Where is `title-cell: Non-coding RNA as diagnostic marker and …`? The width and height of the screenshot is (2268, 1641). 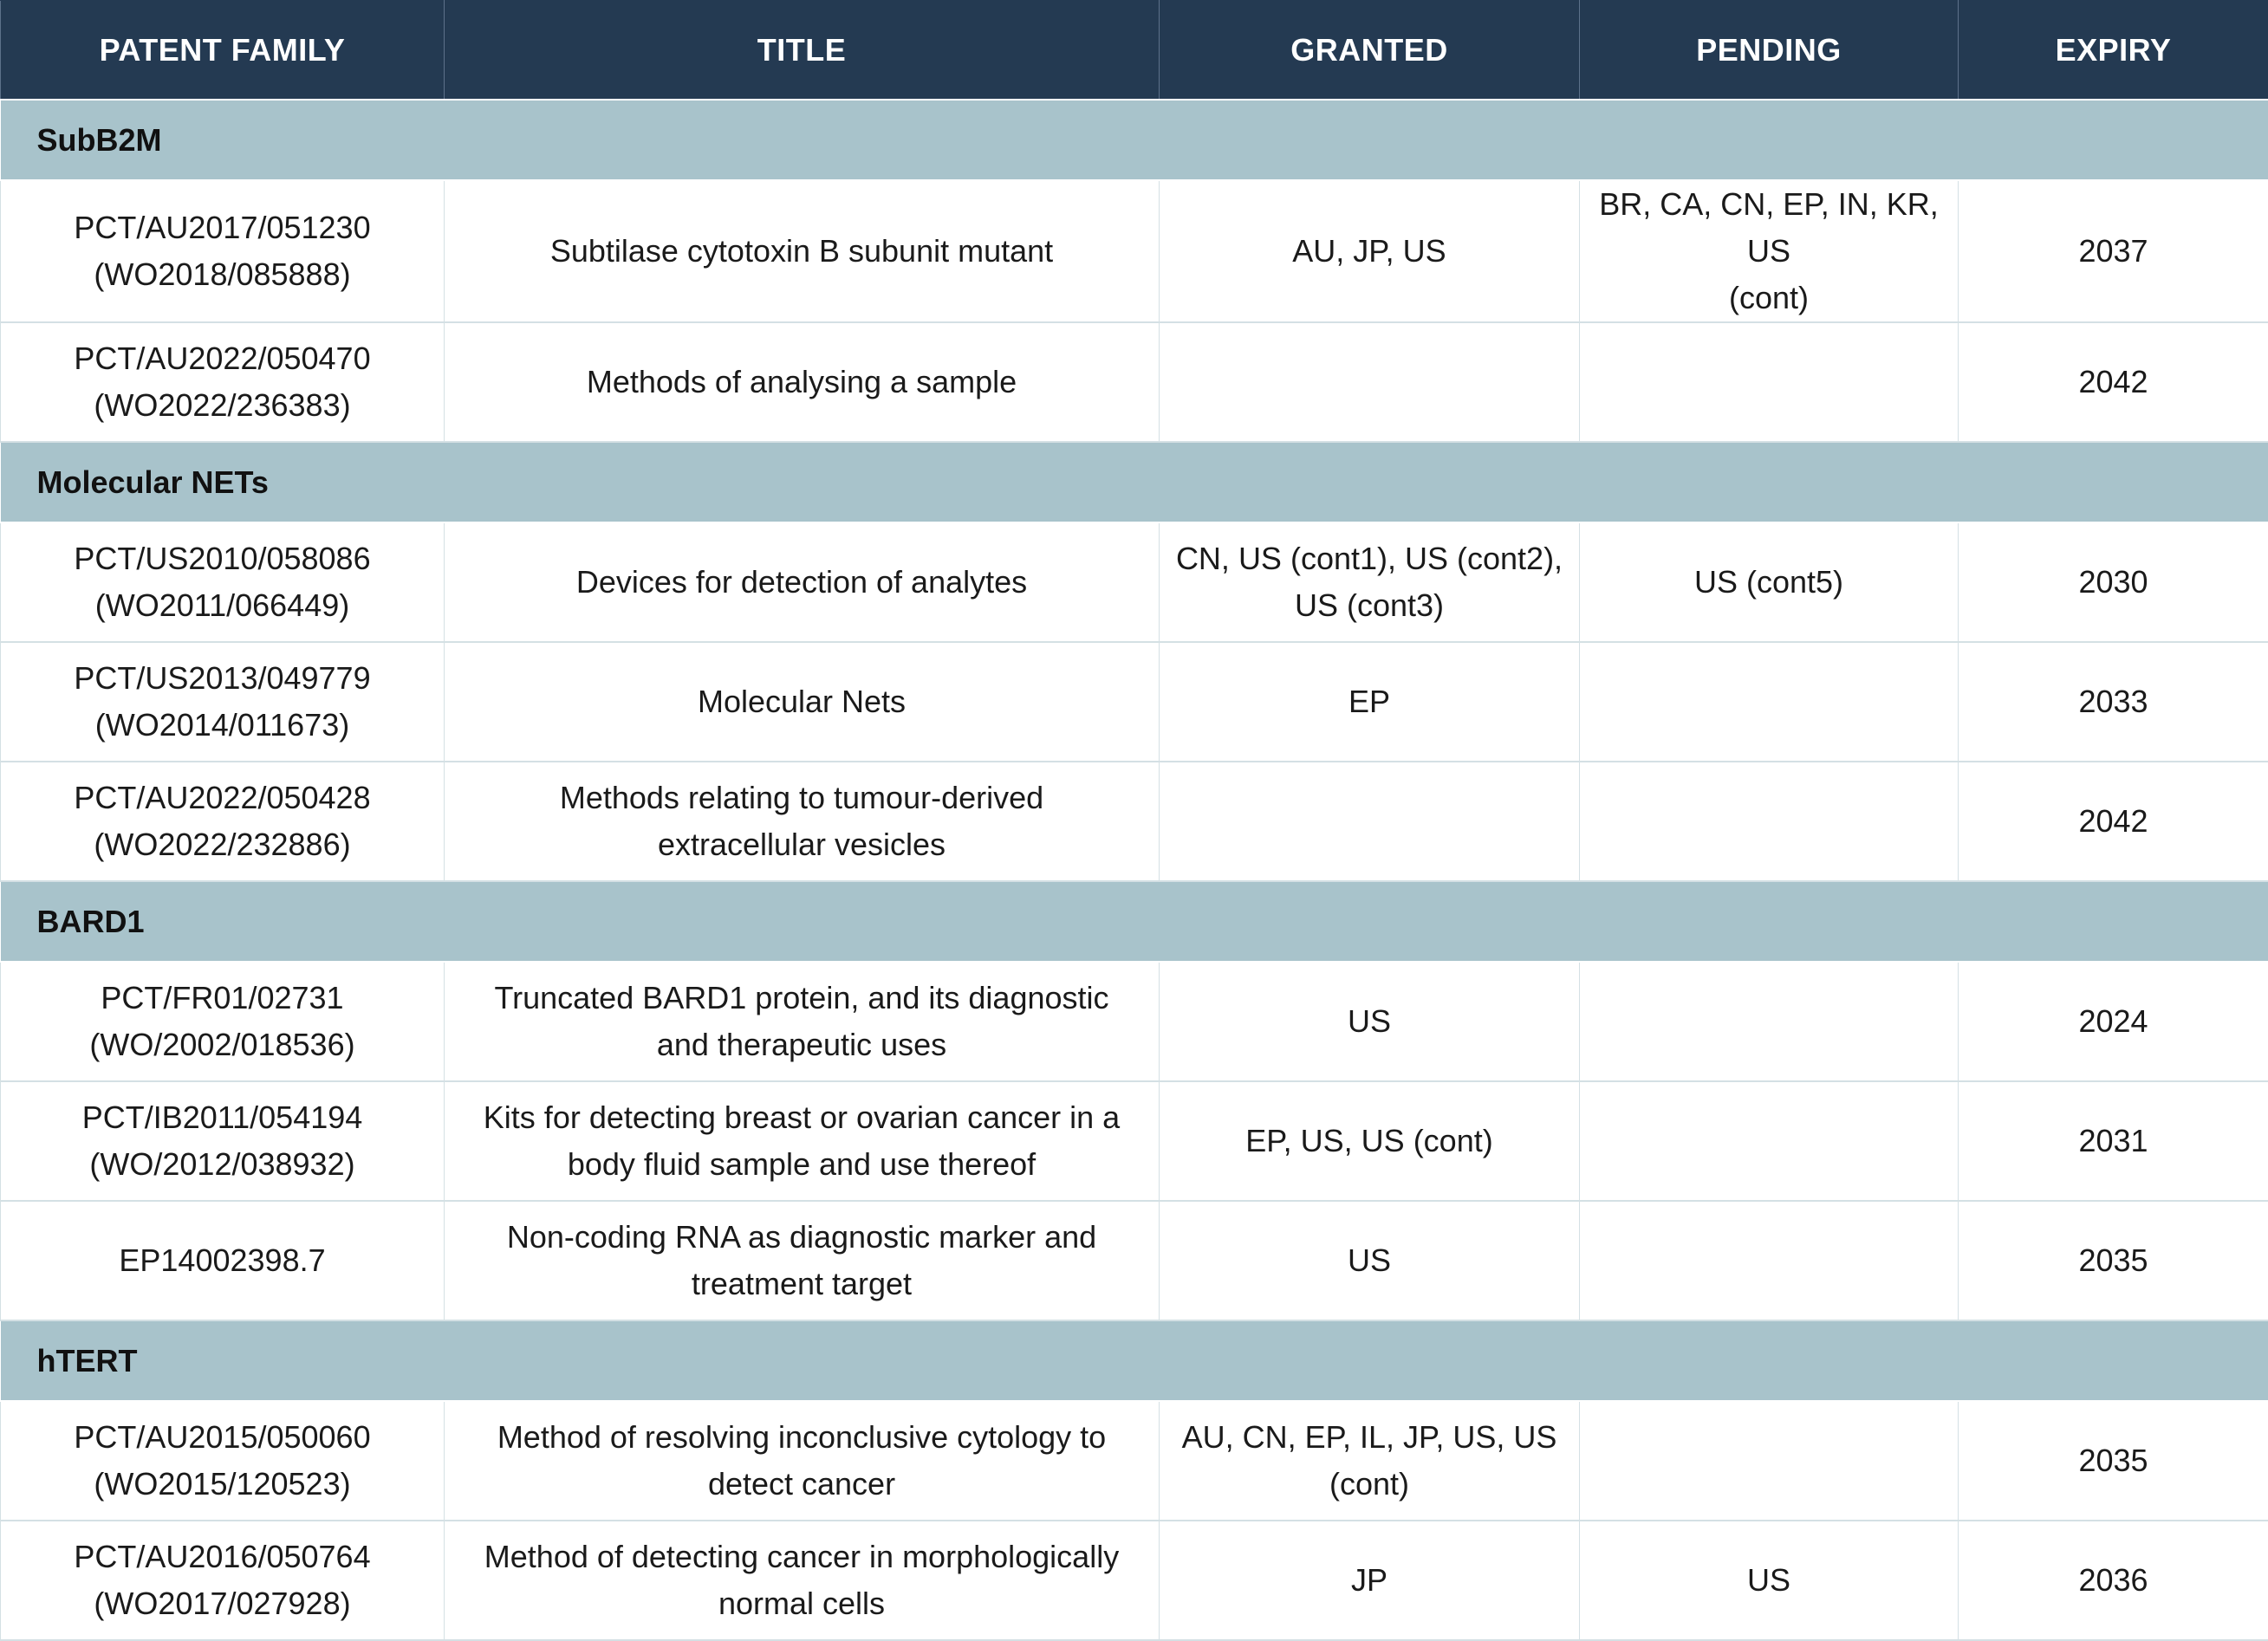 title-cell: Non-coding RNA as diagnostic marker and … is located at coordinates (802, 1260).